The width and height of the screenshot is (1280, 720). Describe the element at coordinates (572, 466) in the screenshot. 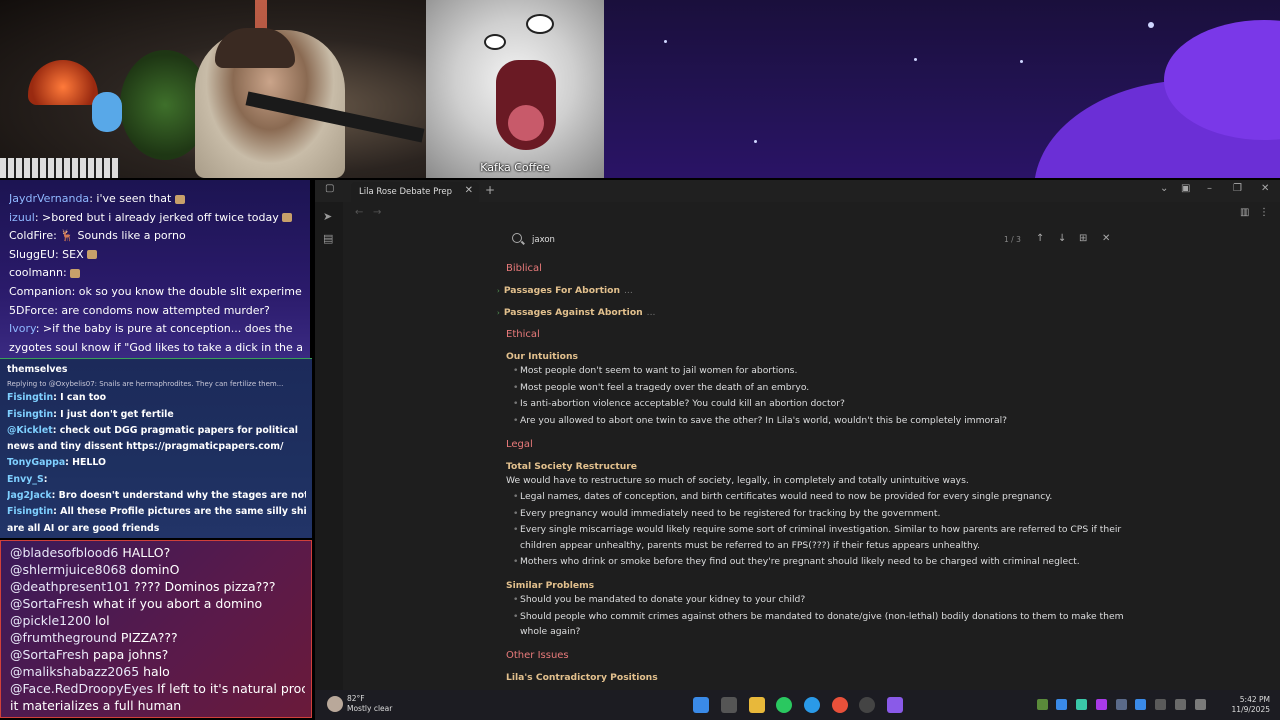

I see `heading-total-society-restructure: Total Society Restructure` at that location.